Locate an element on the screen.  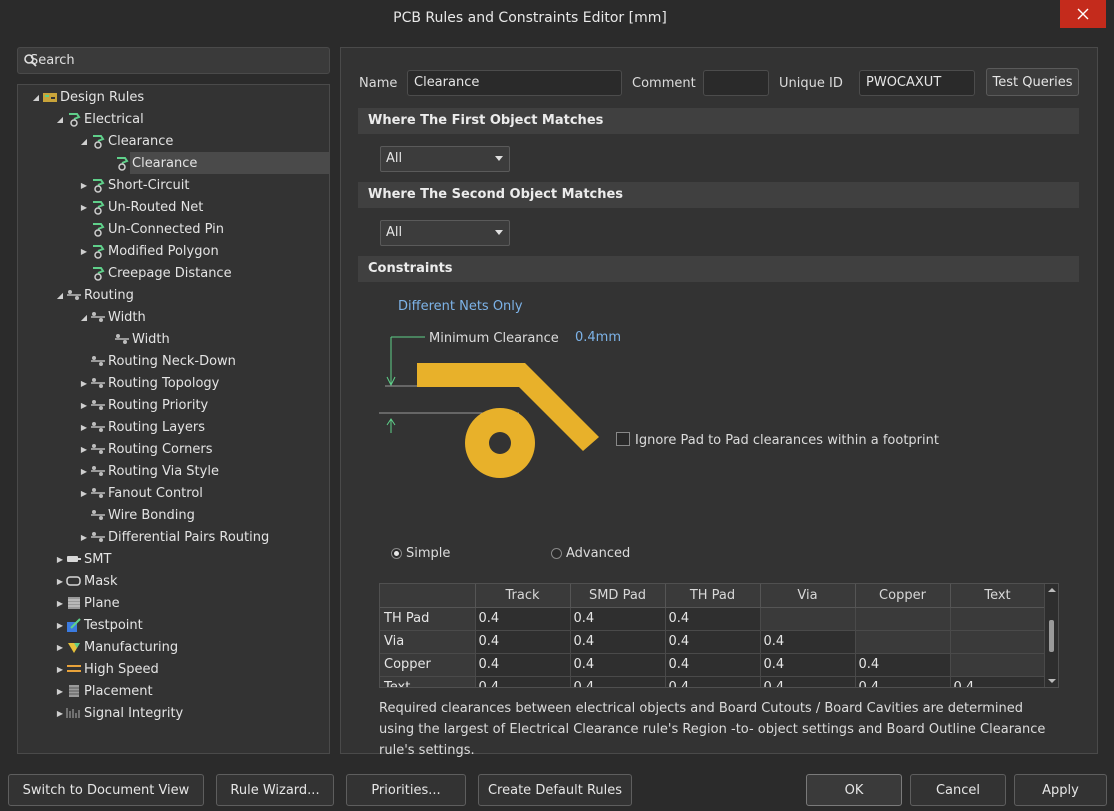
close-button is located at coordinates (1083, 14).